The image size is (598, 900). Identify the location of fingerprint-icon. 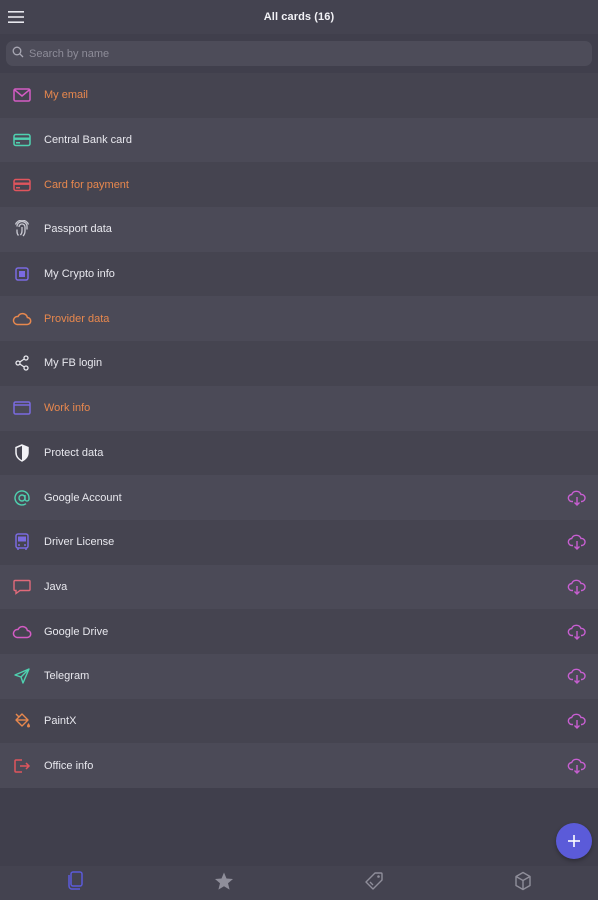
(22, 229).